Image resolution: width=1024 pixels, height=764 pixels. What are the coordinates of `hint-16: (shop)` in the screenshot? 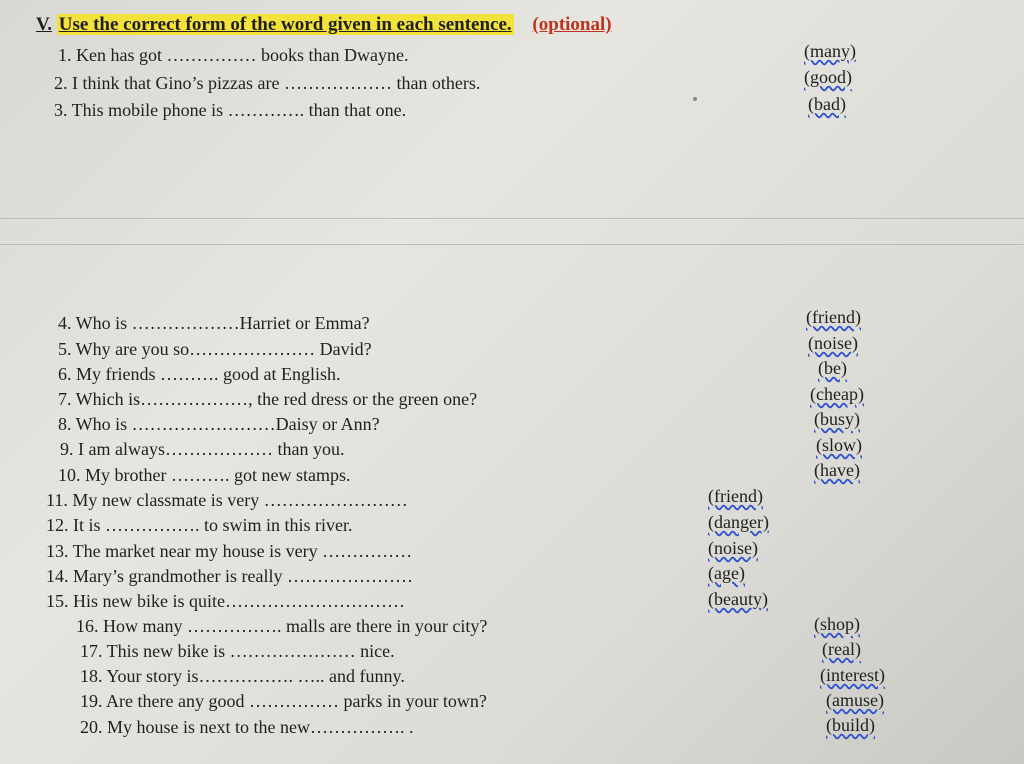 It's located at (837, 624).